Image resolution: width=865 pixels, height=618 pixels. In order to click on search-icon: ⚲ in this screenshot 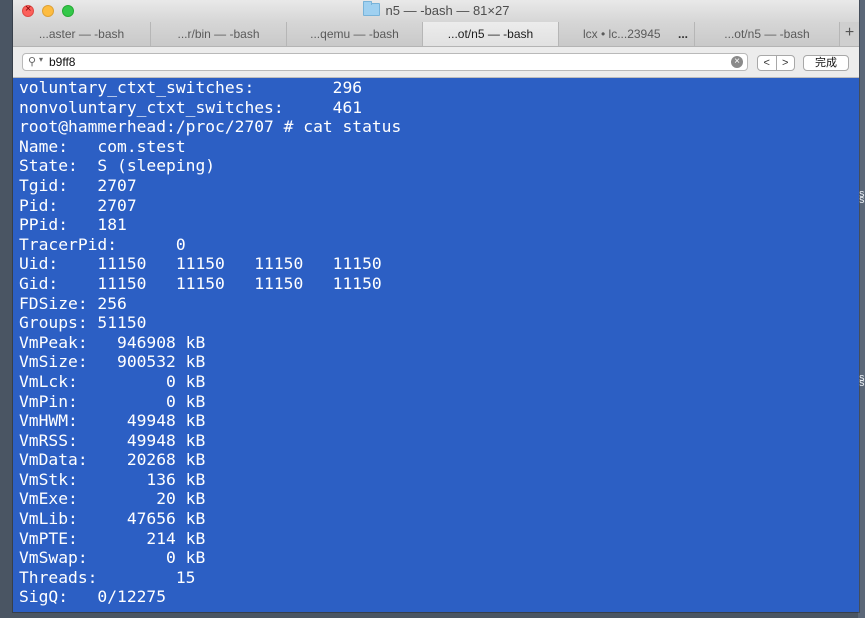, I will do `click(32, 61)`.